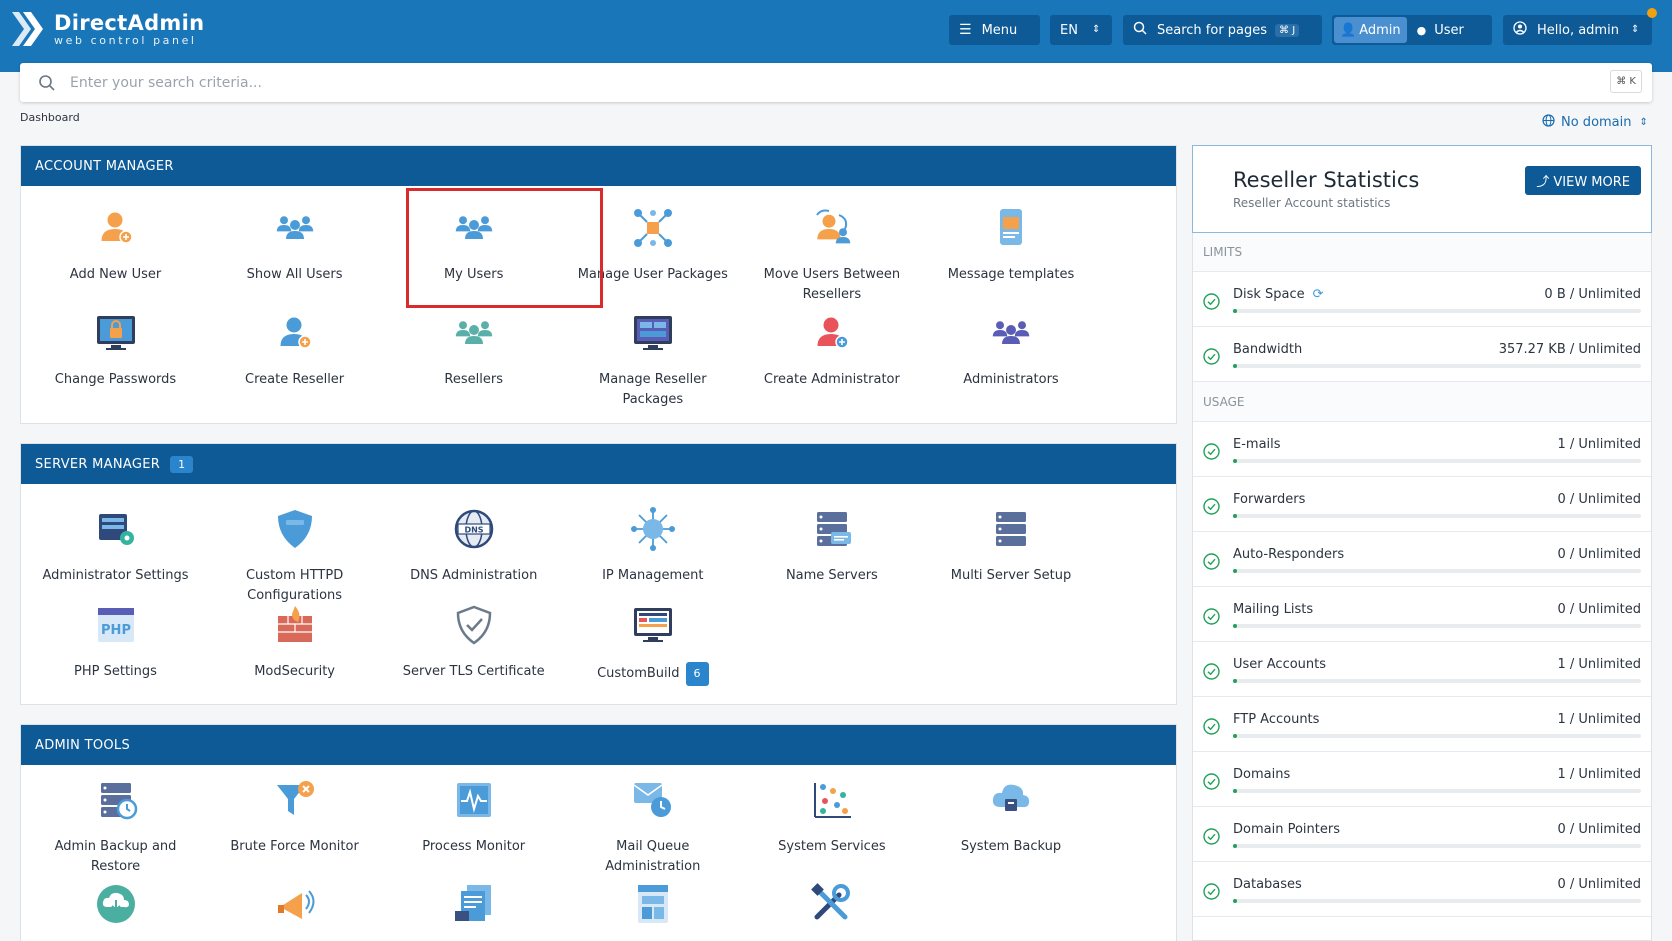  Describe the element at coordinates (831, 904) in the screenshot. I see `tile-tools` at that location.